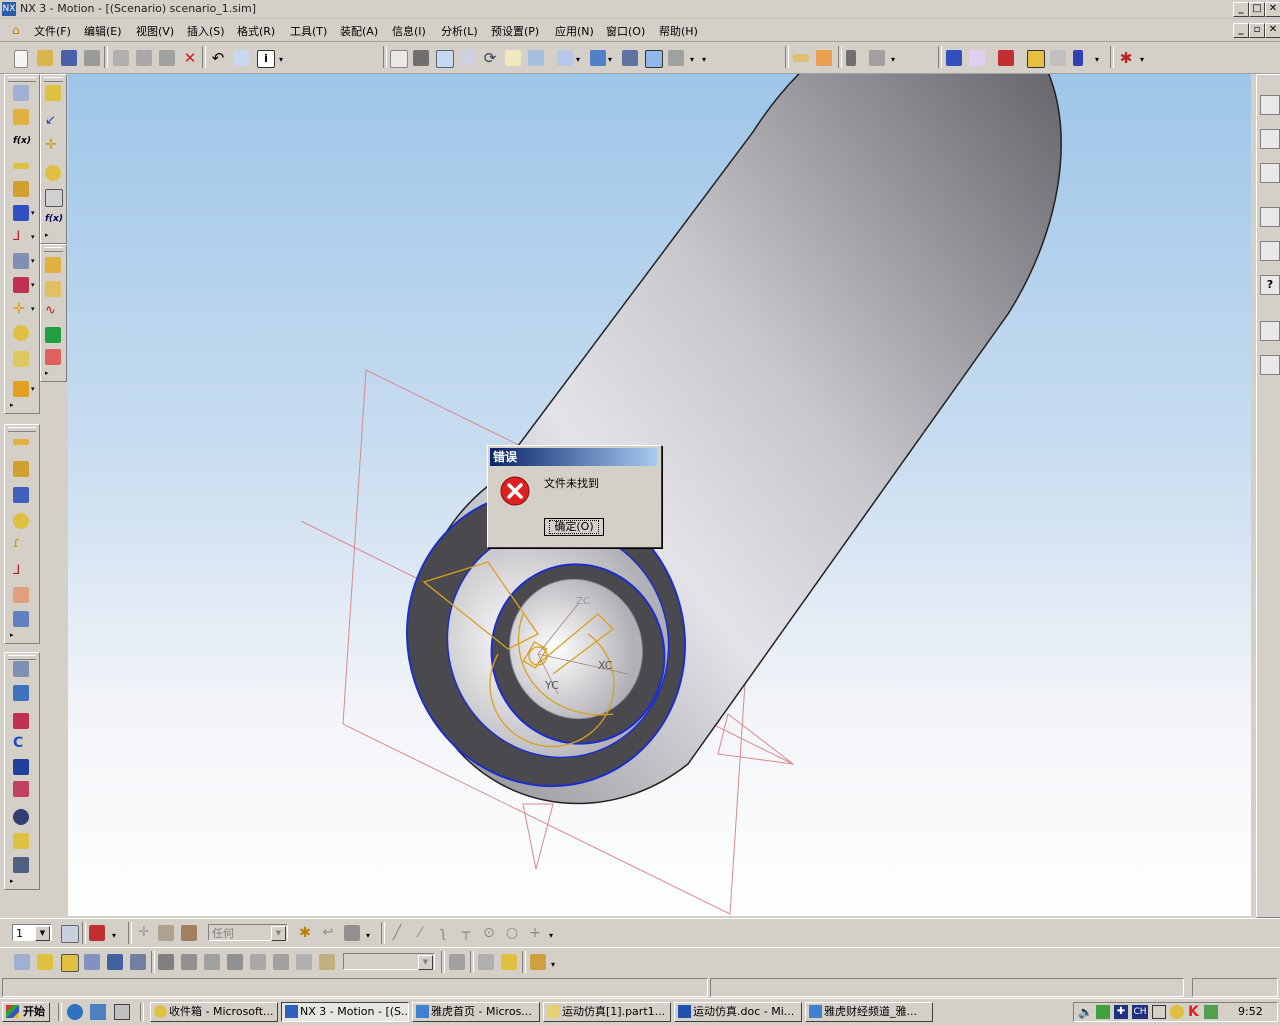 This screenshot has height=1025, width=1280. I want to click on type-filter-select: 任何 ▼, so click(248, 932).